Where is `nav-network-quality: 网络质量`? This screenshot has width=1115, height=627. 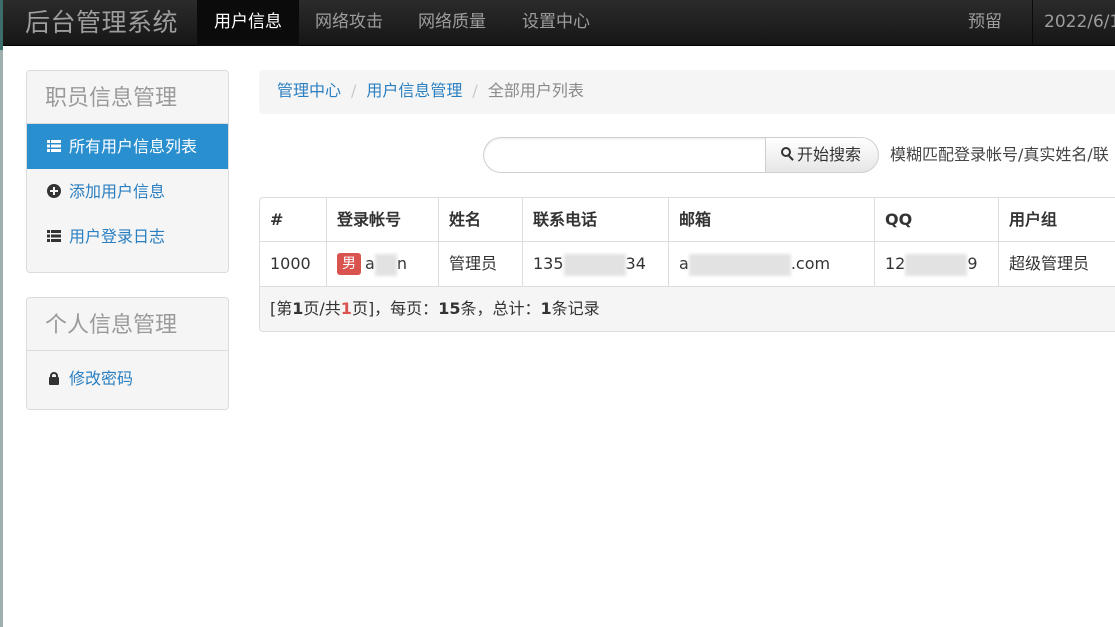
nav-network-quality: 网络质量 is located at coordinates (452, 23).